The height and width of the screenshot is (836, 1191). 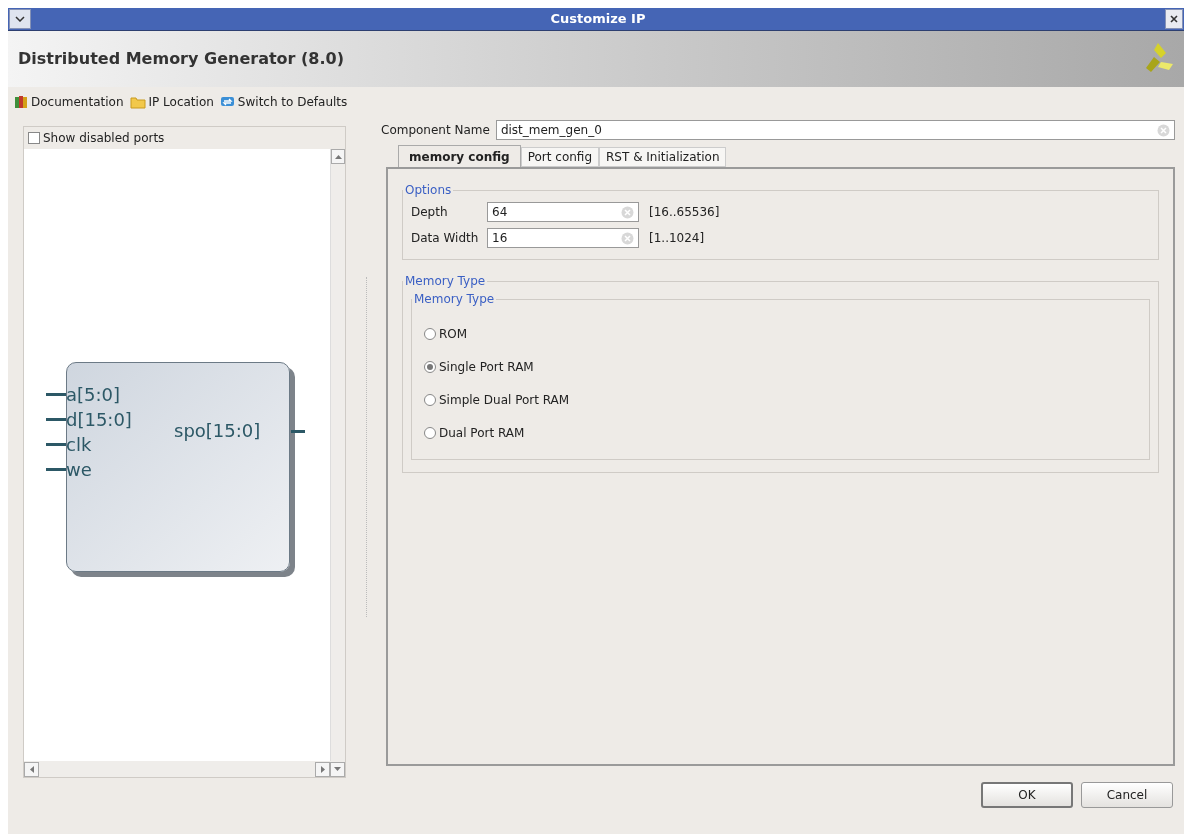 I want to click on dialog-button: OK, so click(x=1027, y=795).